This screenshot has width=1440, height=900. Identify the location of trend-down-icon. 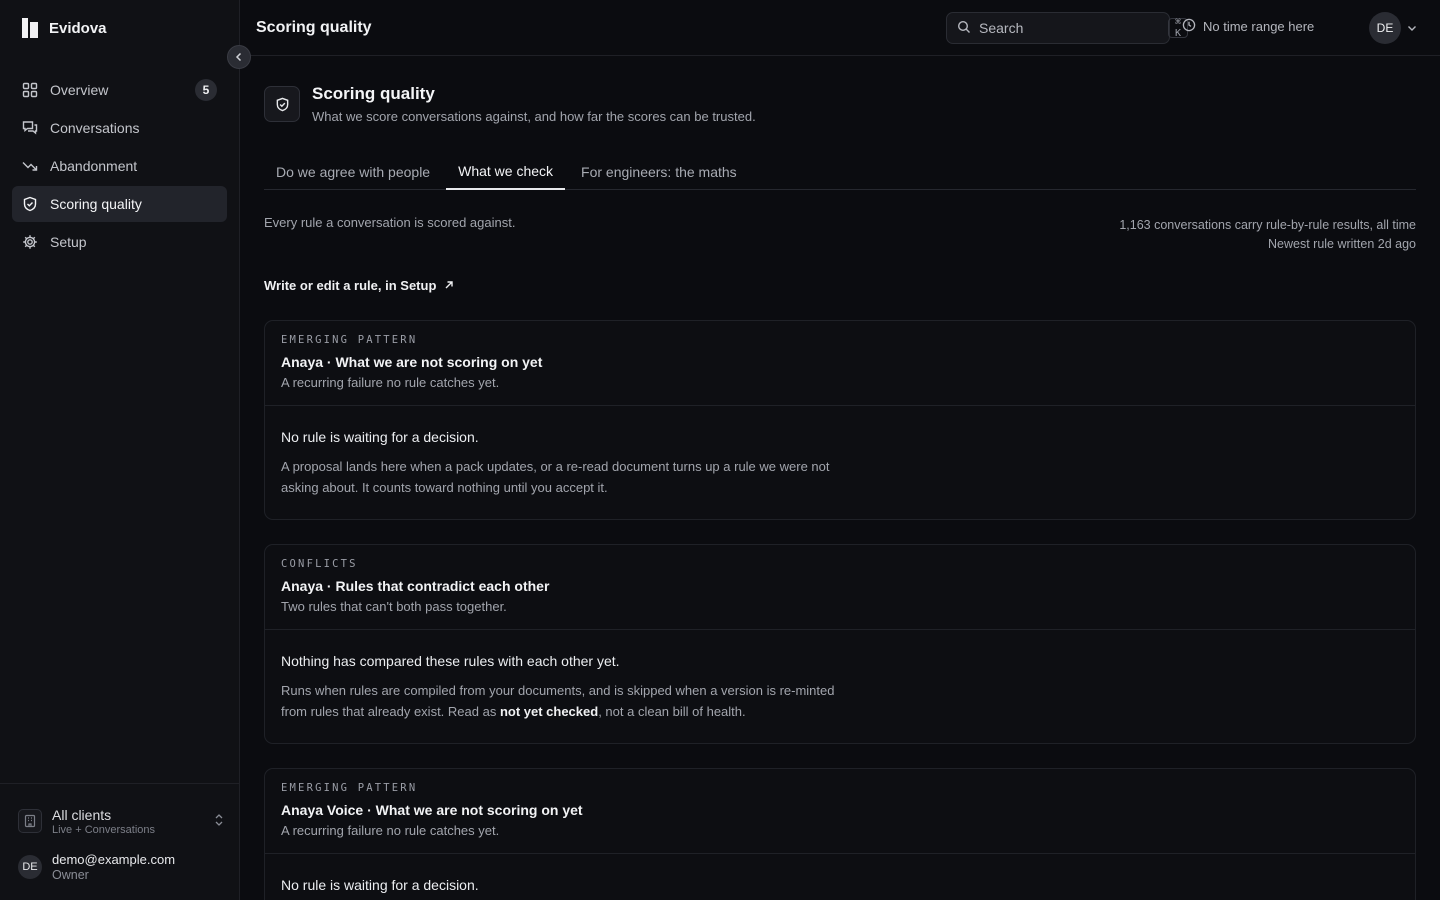
(30, 166).